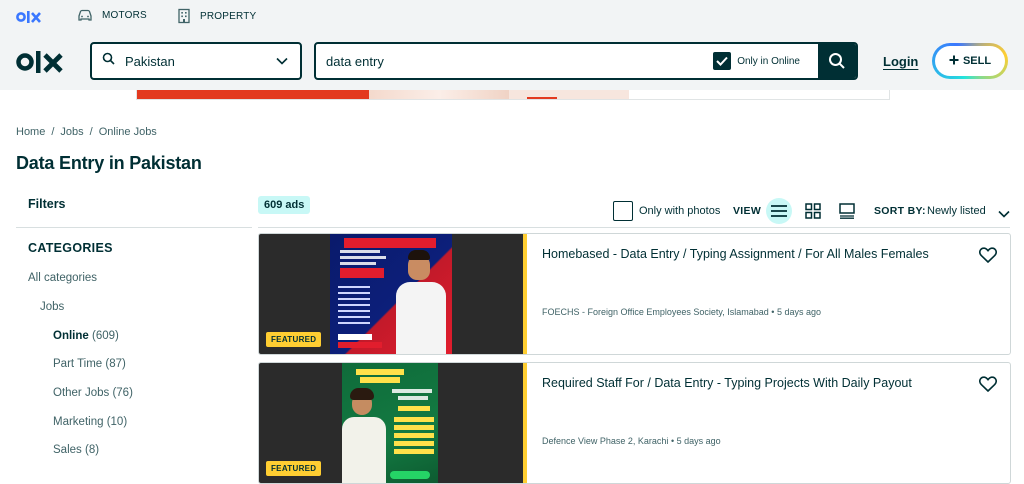  I want to click on search-button, so click(837, 61).